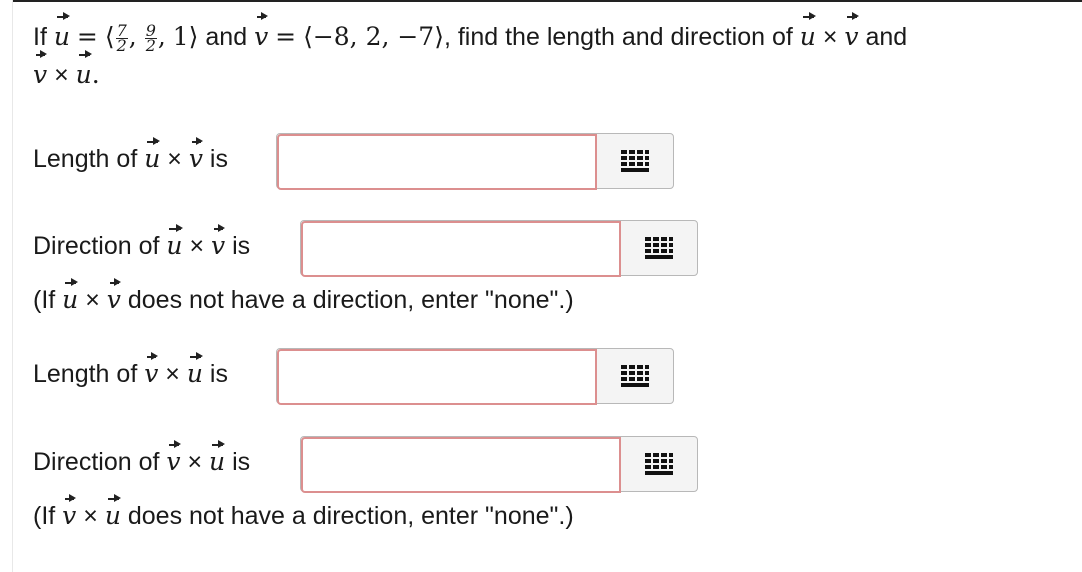 This screenshot has height=572, width=1082. What do you see at coordinates (618, 37) in the screenshot?
I see `text-find: , find the length and direction of` at bounding box center [618, 37].